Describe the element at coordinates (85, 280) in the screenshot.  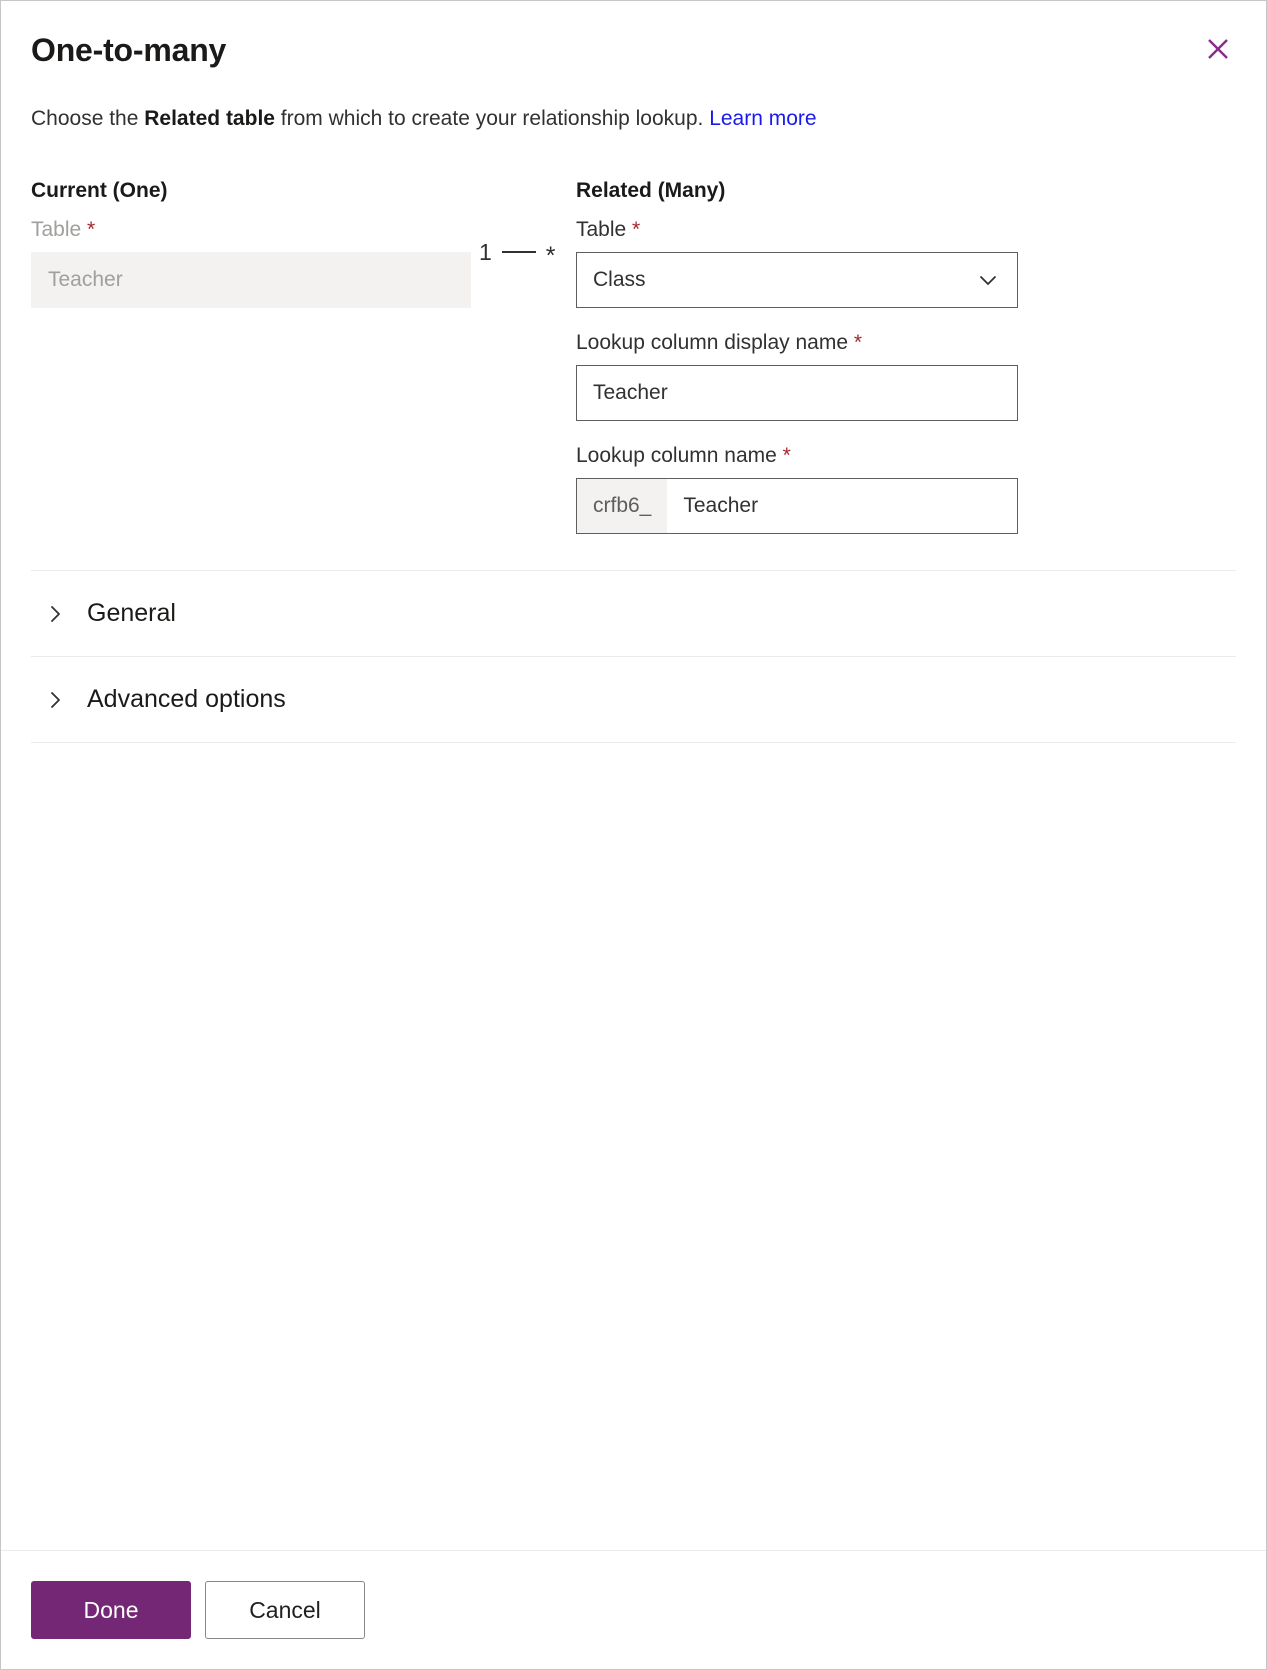
I see `current-table-value: Teacher` at that location.